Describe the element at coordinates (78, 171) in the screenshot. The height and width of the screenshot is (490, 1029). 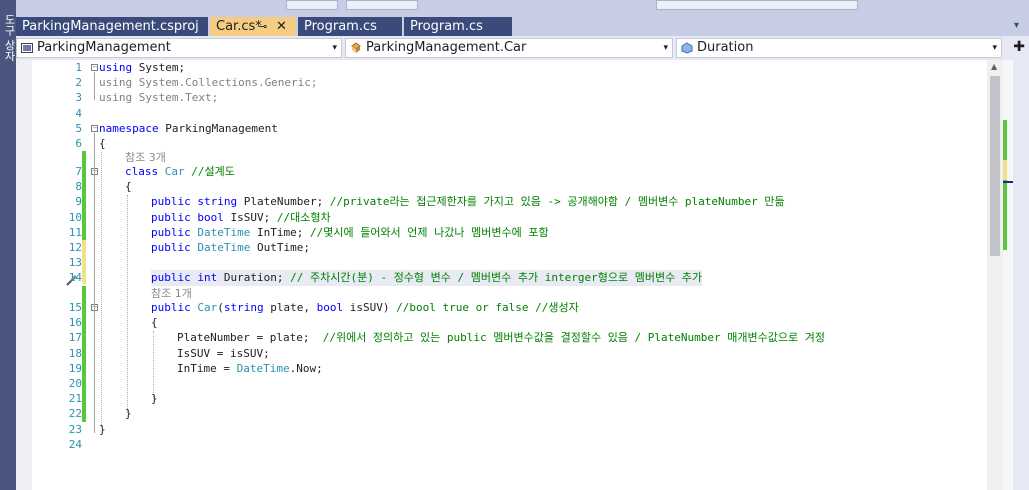
I see `line-number: 7` at that location.